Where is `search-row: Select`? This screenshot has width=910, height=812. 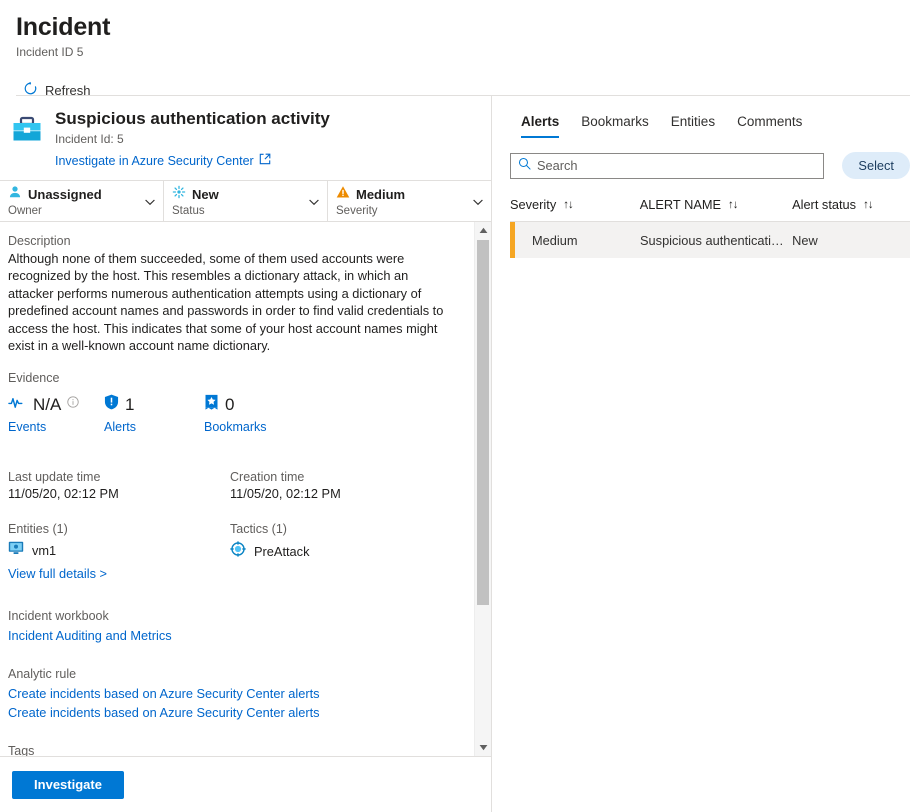
search-row: Select is located at coordinates (701, 158).